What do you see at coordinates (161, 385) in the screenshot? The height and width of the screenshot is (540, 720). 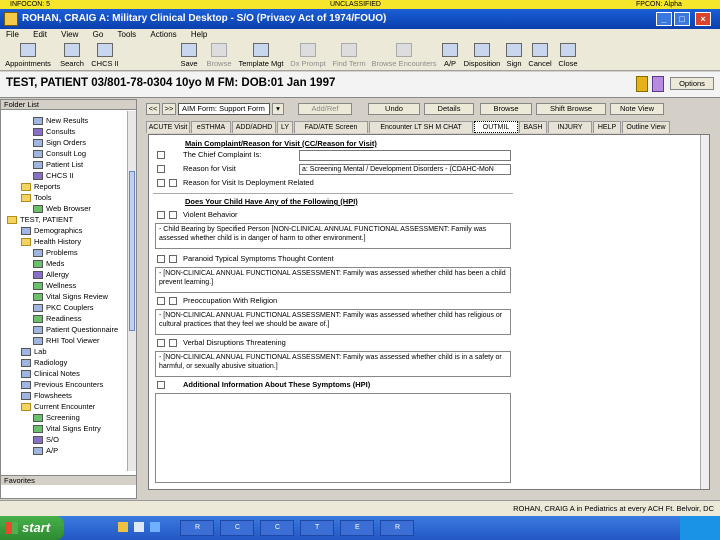 I see `additional-info-checkbox` at bounding box center [161, 385].